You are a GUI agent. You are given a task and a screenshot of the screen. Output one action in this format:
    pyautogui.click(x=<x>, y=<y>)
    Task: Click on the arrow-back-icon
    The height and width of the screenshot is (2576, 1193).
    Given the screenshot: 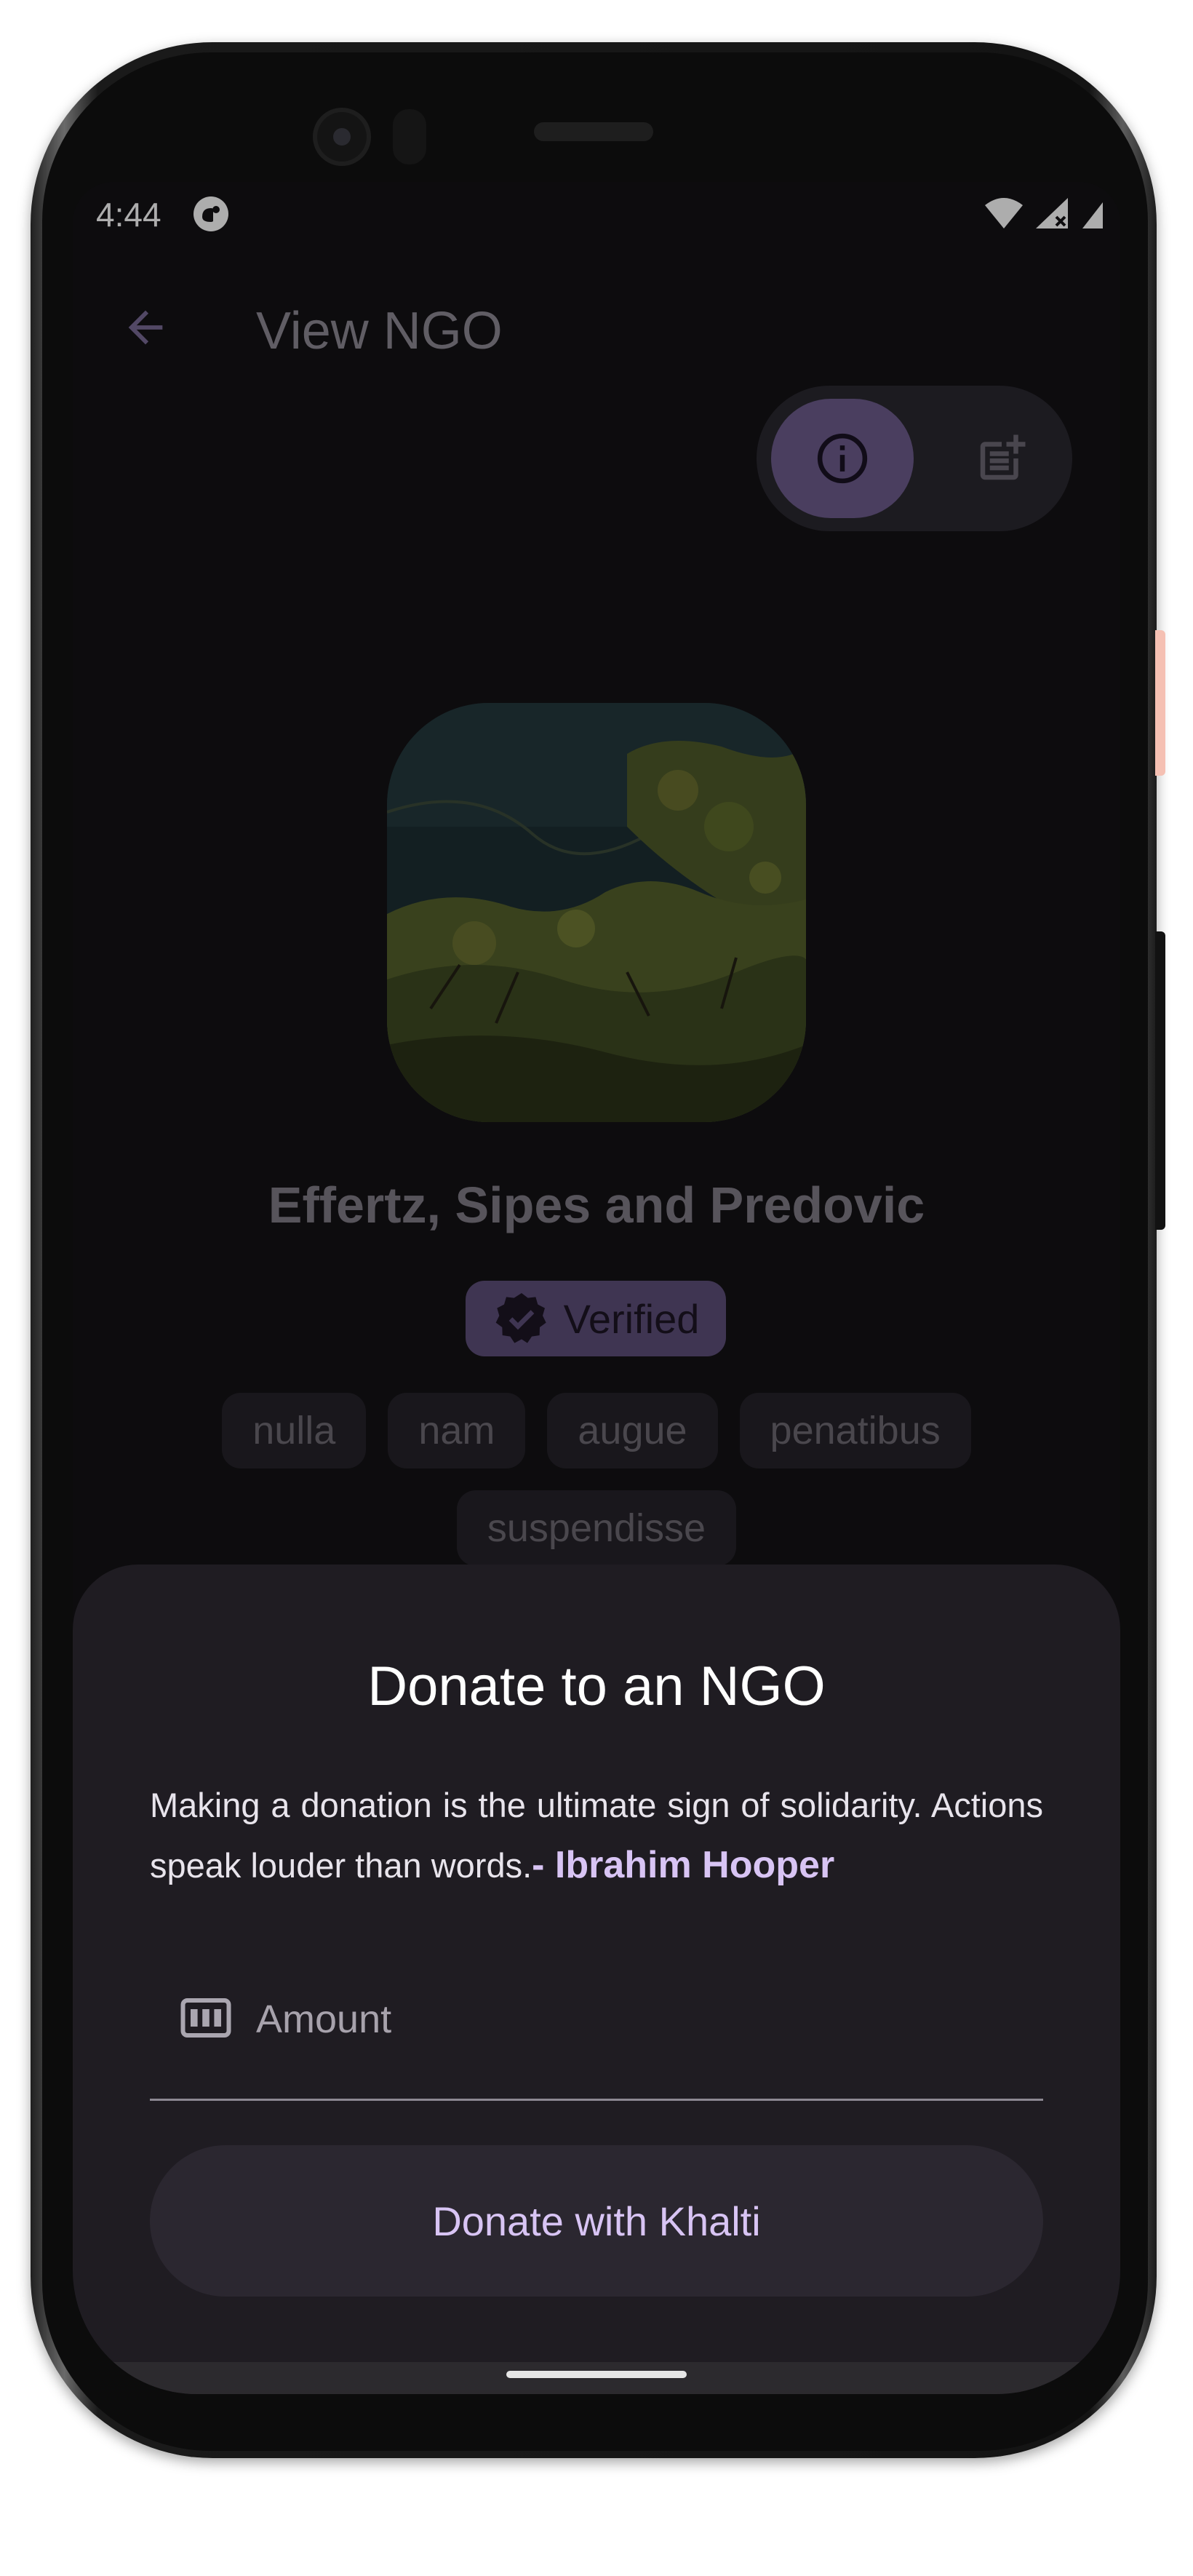 What is the action you would take?
    pyautogui.click(x=145, y=327)
    